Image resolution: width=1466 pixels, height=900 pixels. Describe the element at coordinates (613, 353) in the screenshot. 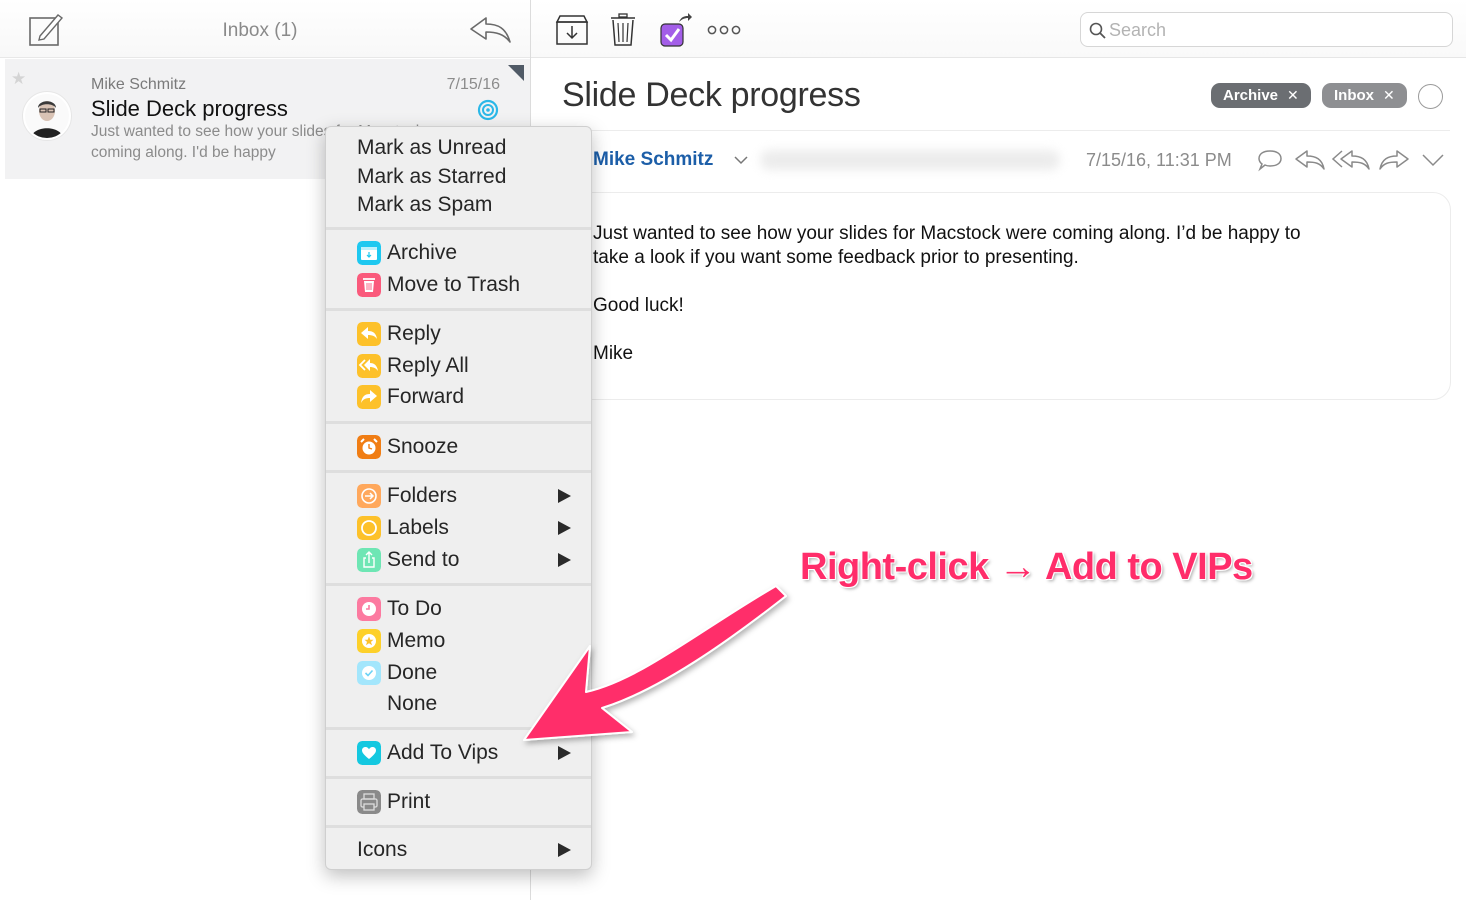

I see `body-signature: Mike` at that location.